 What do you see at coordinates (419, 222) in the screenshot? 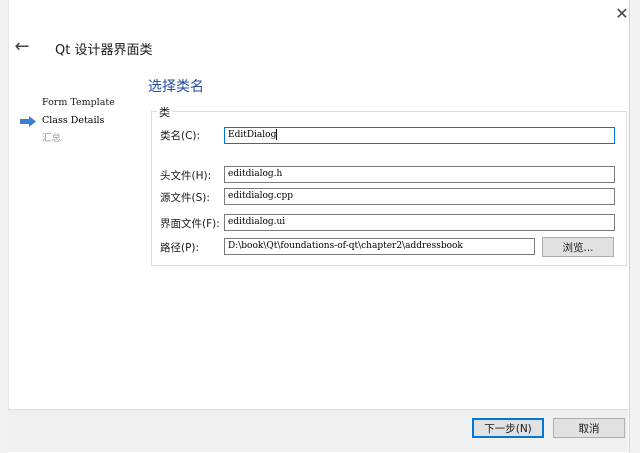
I see `form-file-input: editdialog.ui` at bounding box center [419, 222].